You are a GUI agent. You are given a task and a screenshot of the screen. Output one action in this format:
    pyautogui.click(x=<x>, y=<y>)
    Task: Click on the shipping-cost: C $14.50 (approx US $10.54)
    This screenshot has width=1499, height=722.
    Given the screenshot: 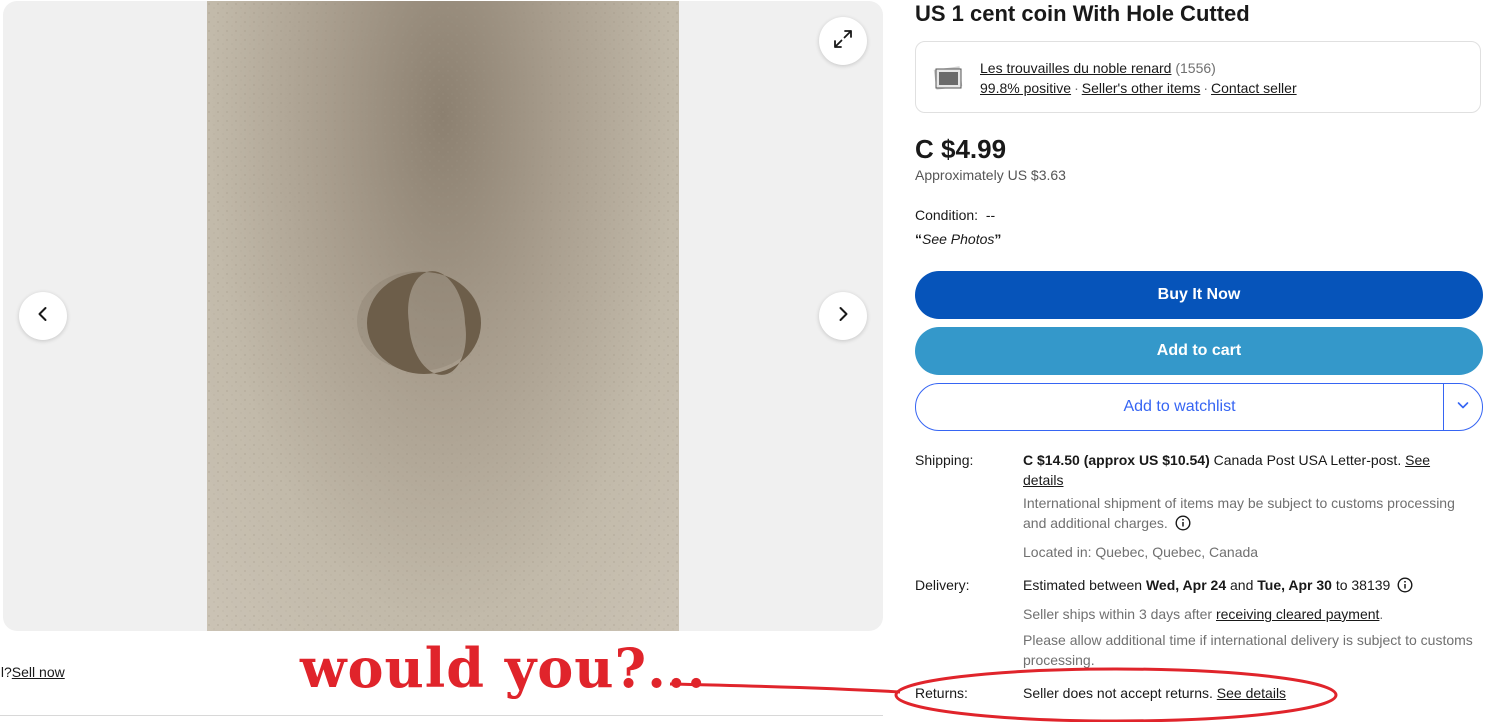 What is the action you would take?
    pyautogui.click(x=1116, y=460)
    